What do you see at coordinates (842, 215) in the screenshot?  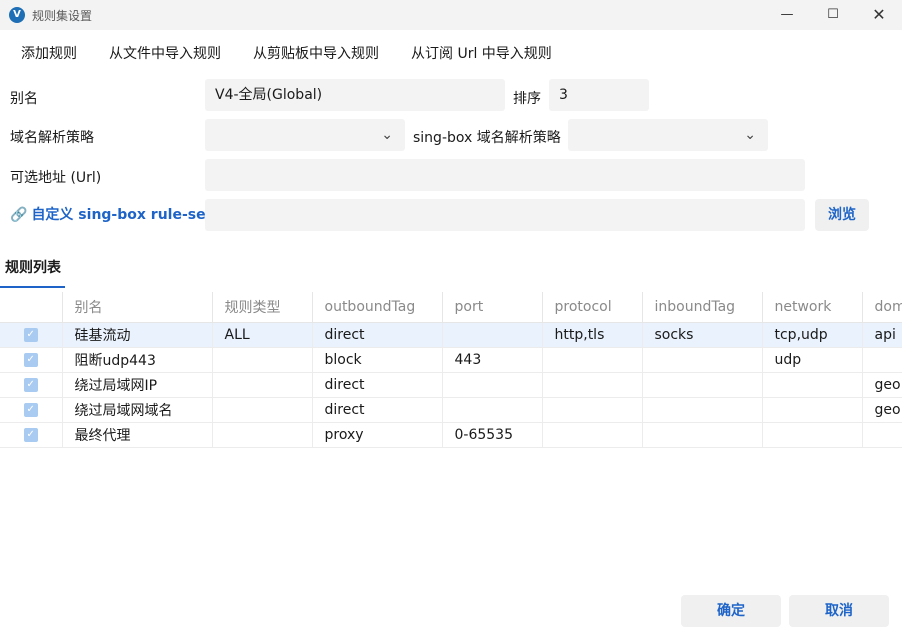 I see `browse-button: 浏览` at bounding box center [842, 215].